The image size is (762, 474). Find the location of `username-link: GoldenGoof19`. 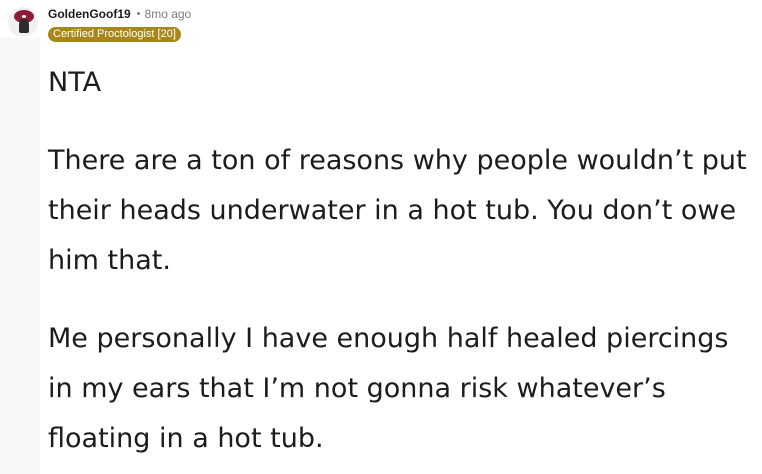

username-link: GoldenGoof19 is located at coordinates (89, 14).